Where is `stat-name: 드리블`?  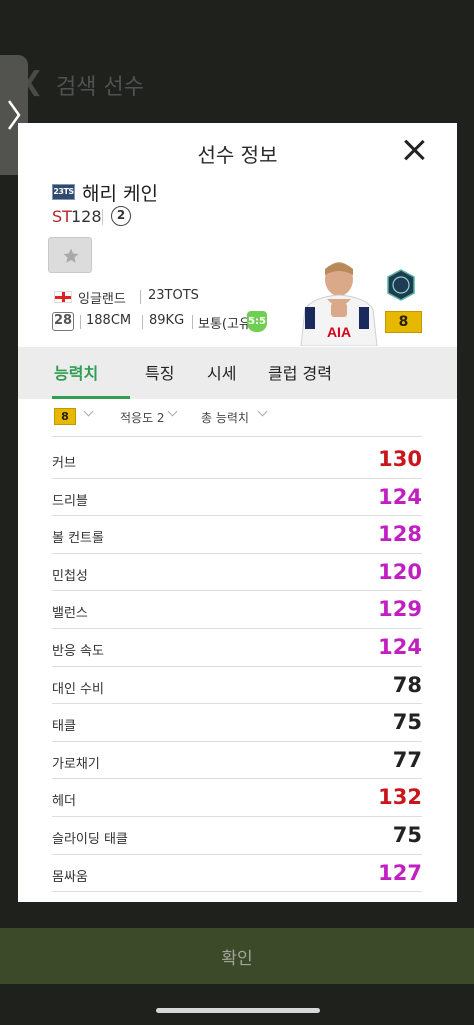
stat-name: 드리블 is located at coordinates (70, 501).